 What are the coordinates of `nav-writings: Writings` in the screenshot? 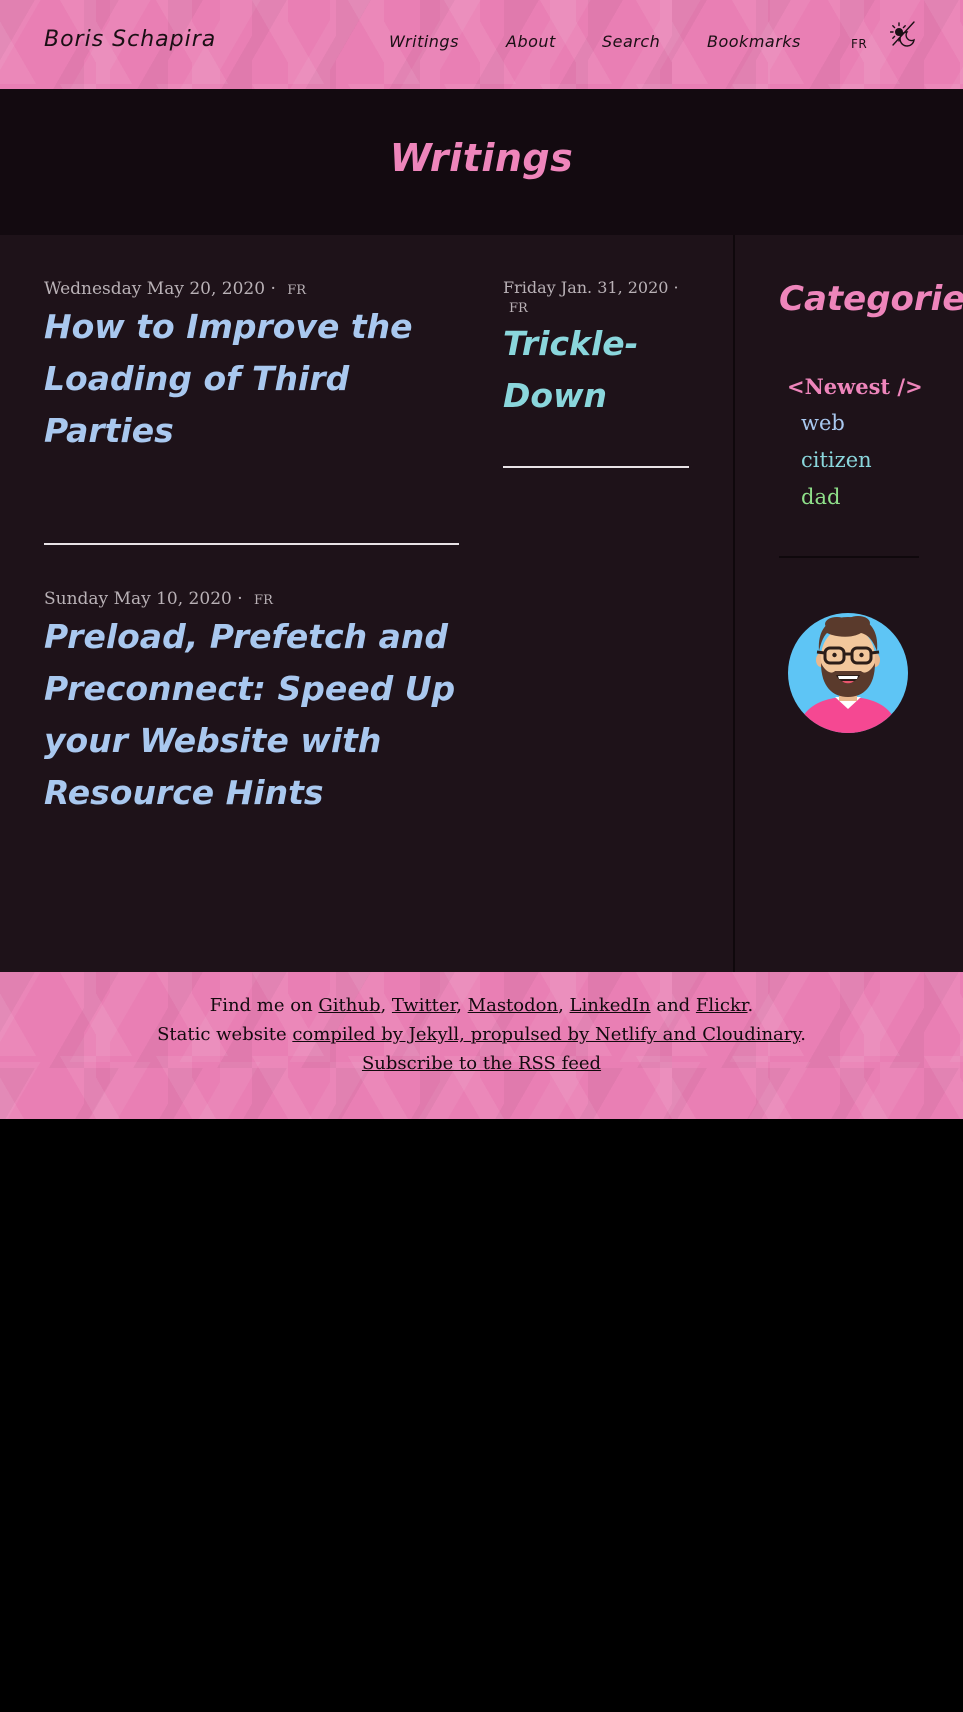 It's located at (424, 41).